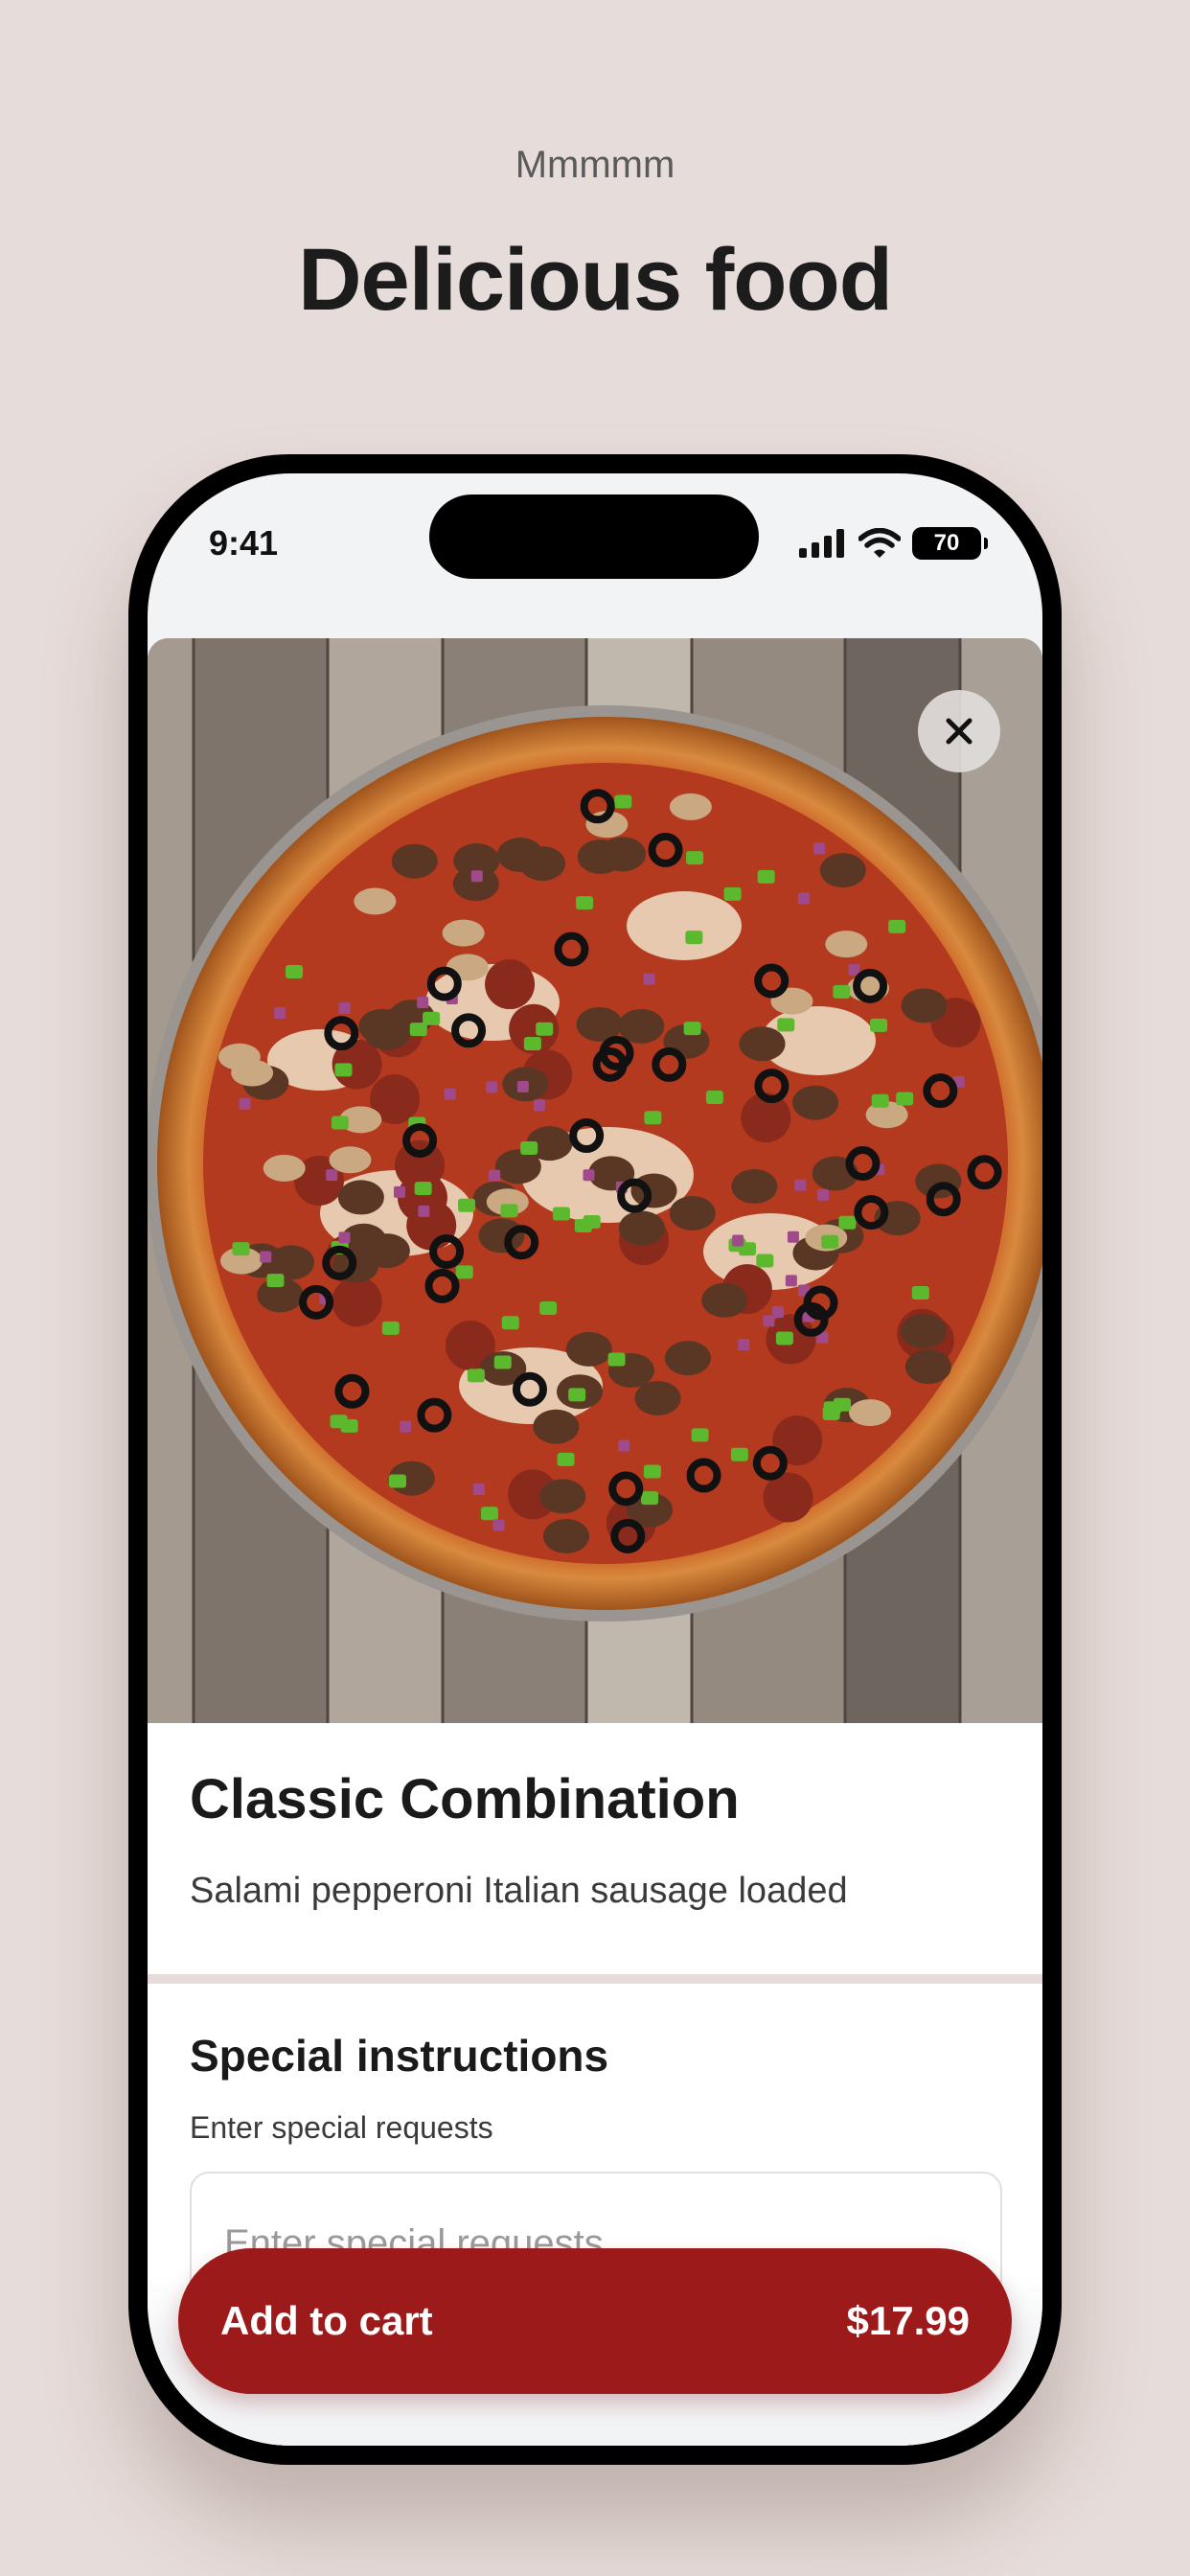 The width and height of the screenshot is (1190, 2576). What do you see at coordinates (594, 536) in the screenshot?
I see `dynamic-island` at bounding box center [594, 536].